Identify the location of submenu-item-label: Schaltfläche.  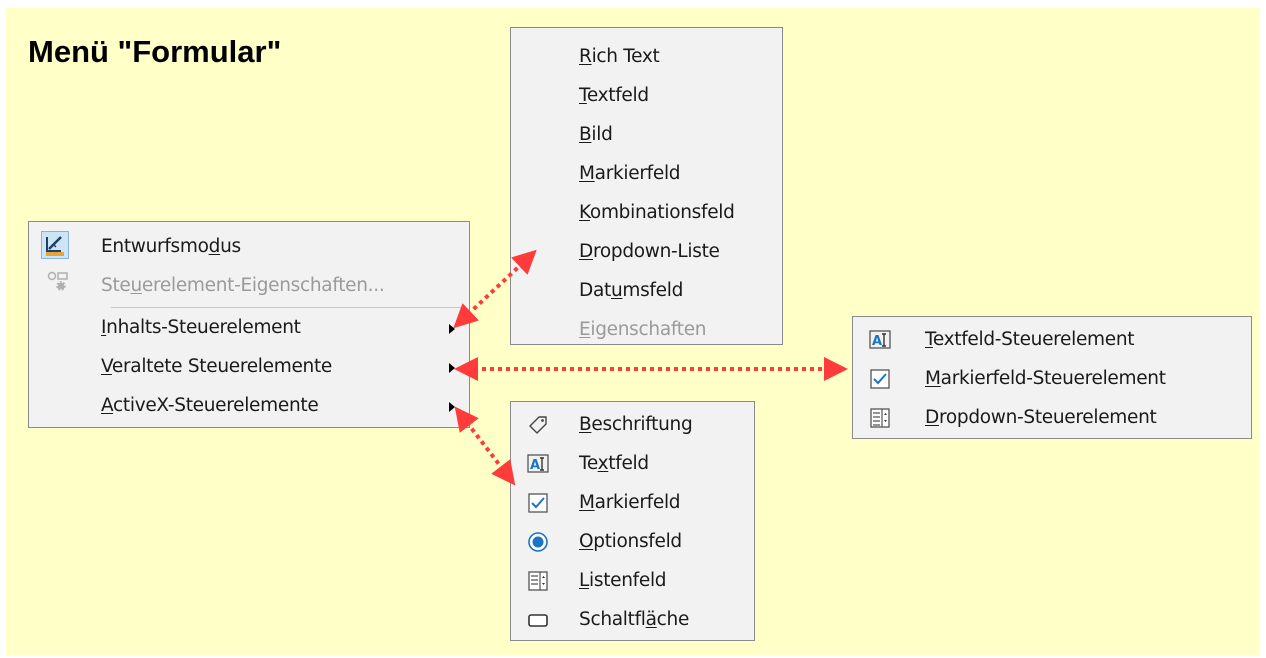
(634, 619).